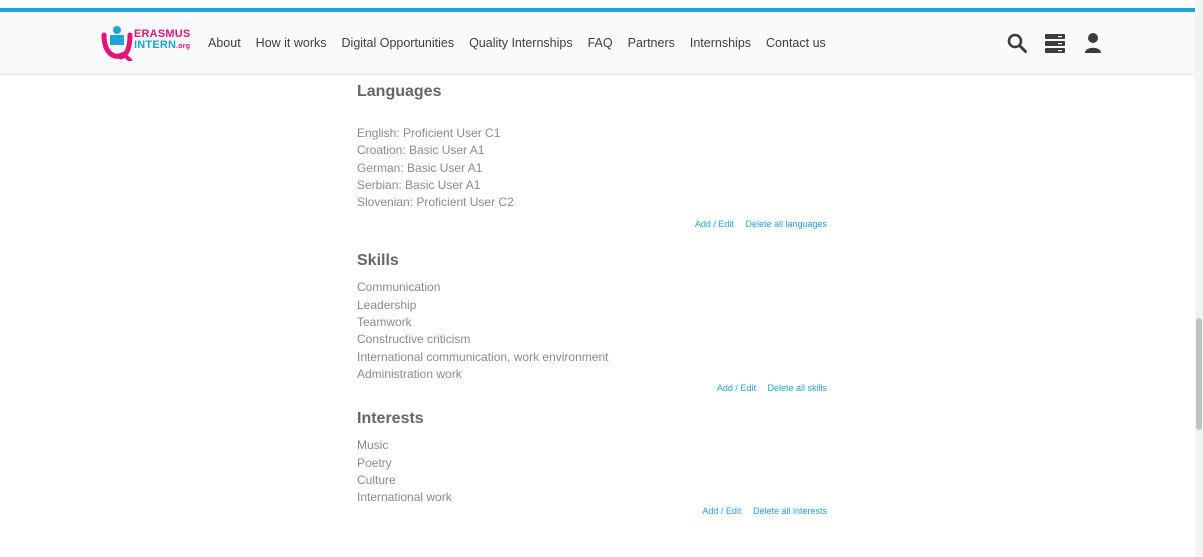 The width and height of the screenshot is (1203, 557). I want to click on header-icons, so click(1055, 43).